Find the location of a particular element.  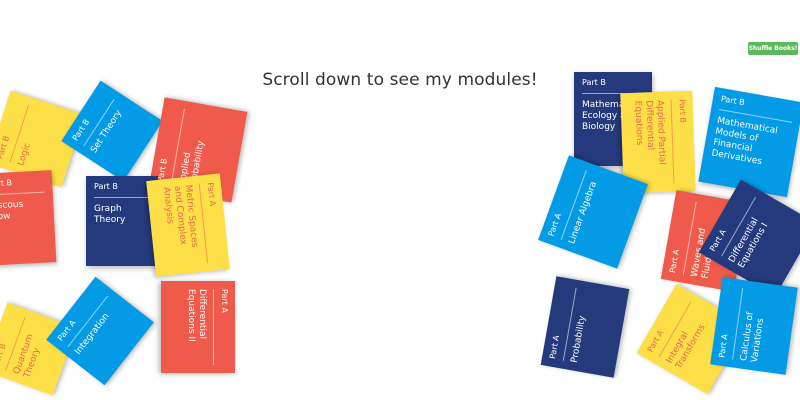

scroll-prompt: Scroll down to see my modules! is located at coordinates (400, 80).